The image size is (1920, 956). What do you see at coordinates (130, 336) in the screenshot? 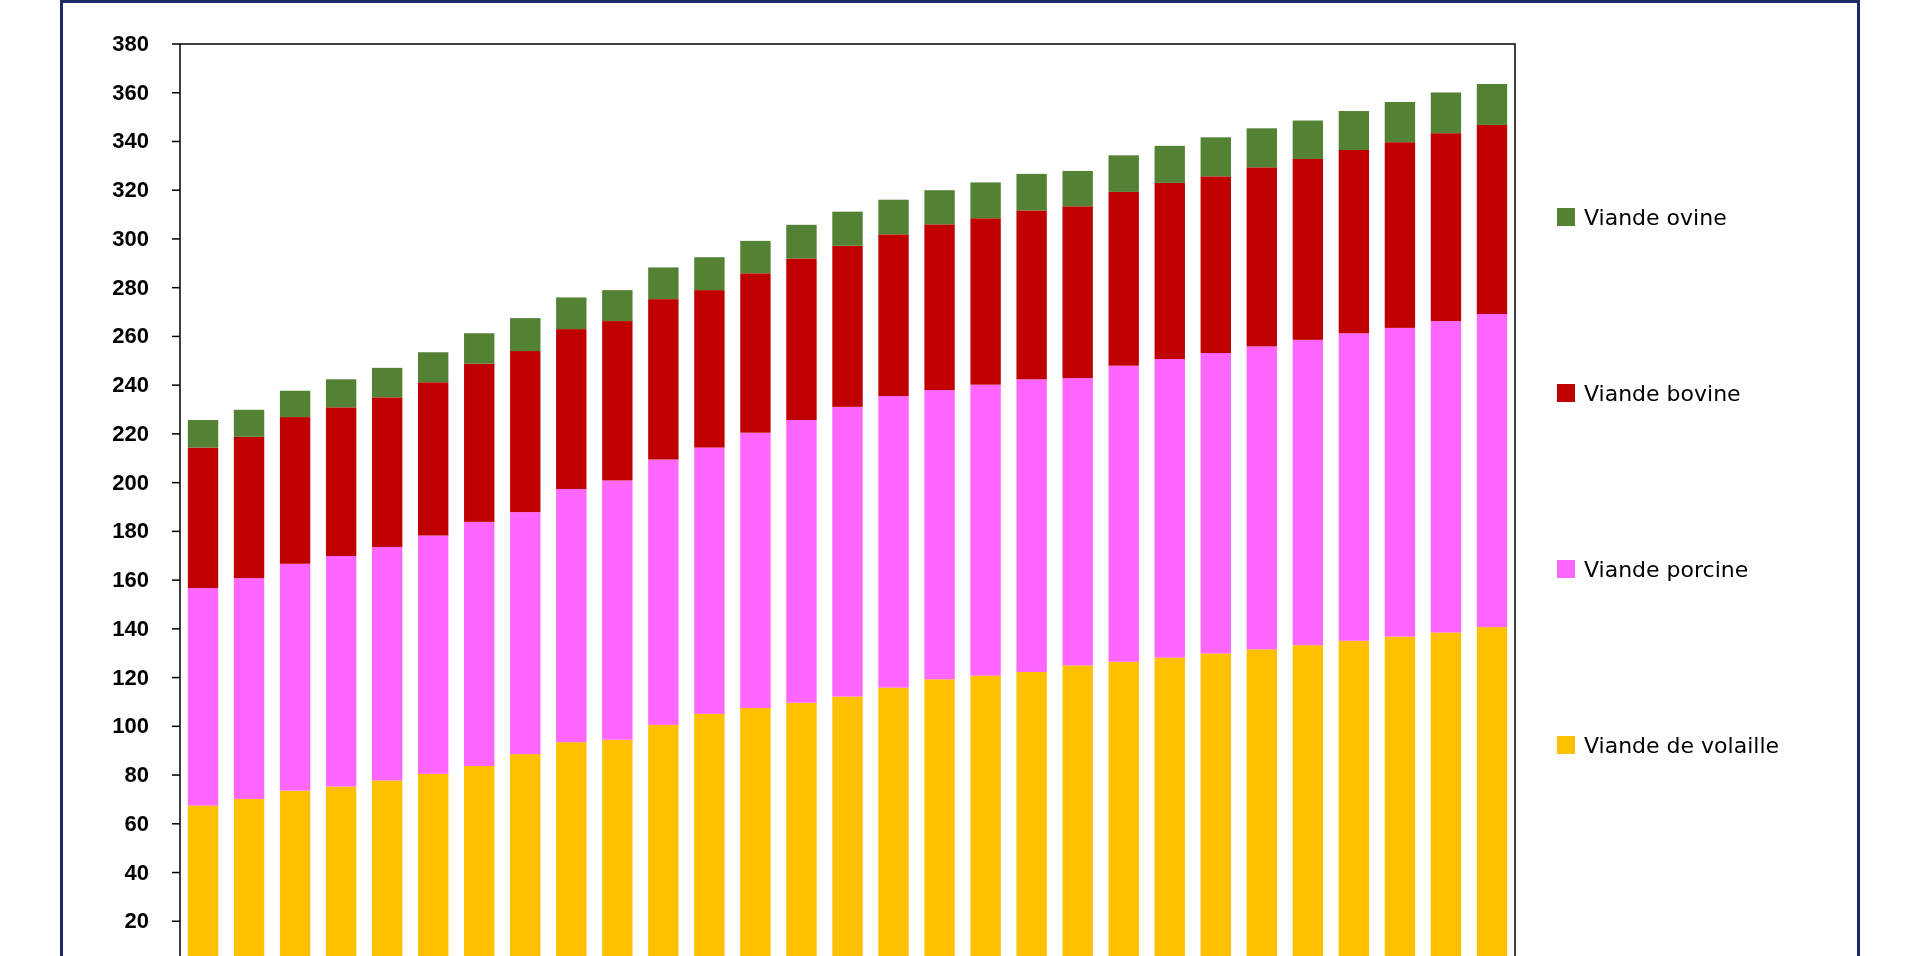
I see `y-axis-label: 260` at bounding box center [130, 336].